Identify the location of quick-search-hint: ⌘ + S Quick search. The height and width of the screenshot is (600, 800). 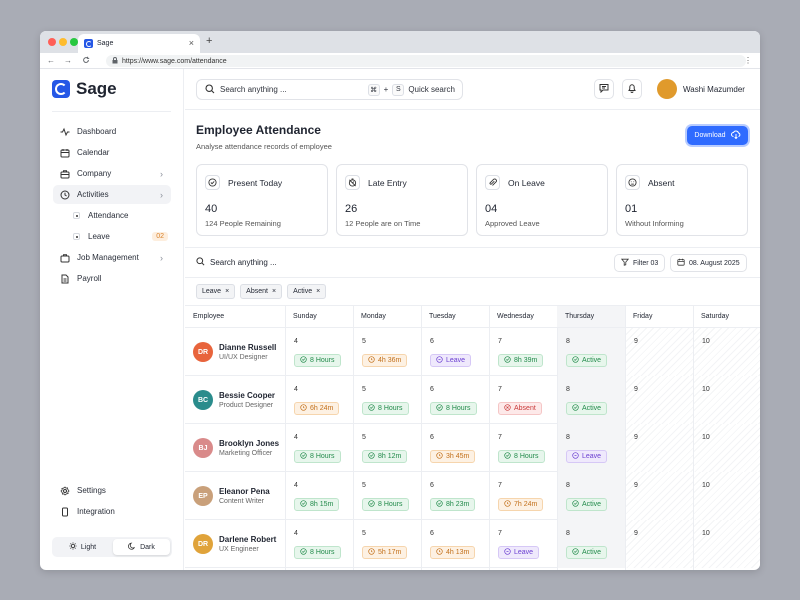
(411, 89).